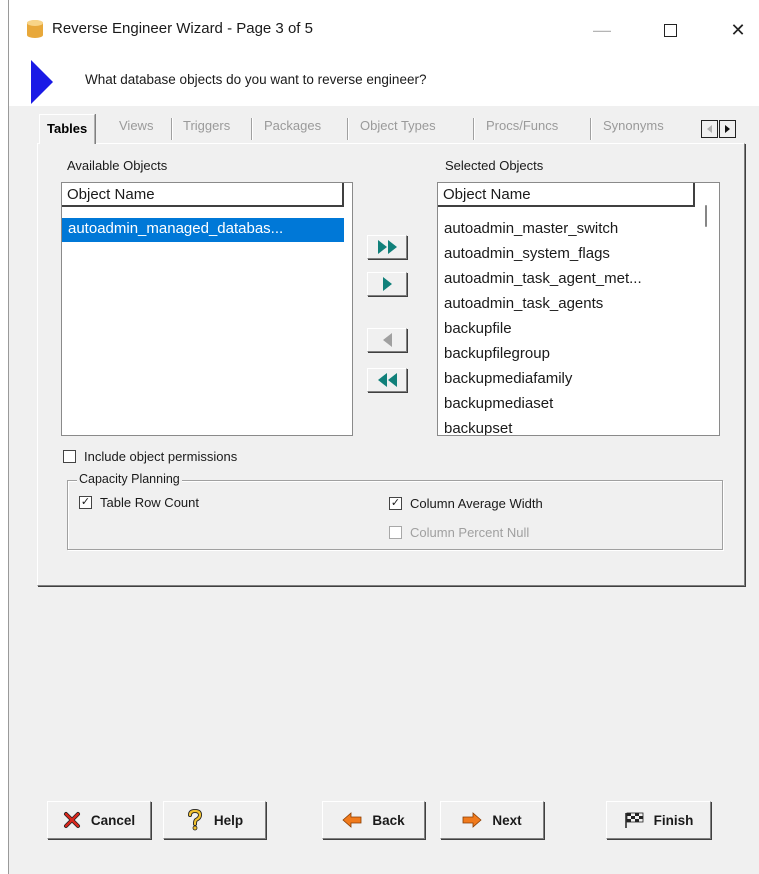 The height and width of the screenshot is (874, 759). Describe the element at coordinates (706, 216) in the screenshot. I see `scrollbar-thumb` at that location.